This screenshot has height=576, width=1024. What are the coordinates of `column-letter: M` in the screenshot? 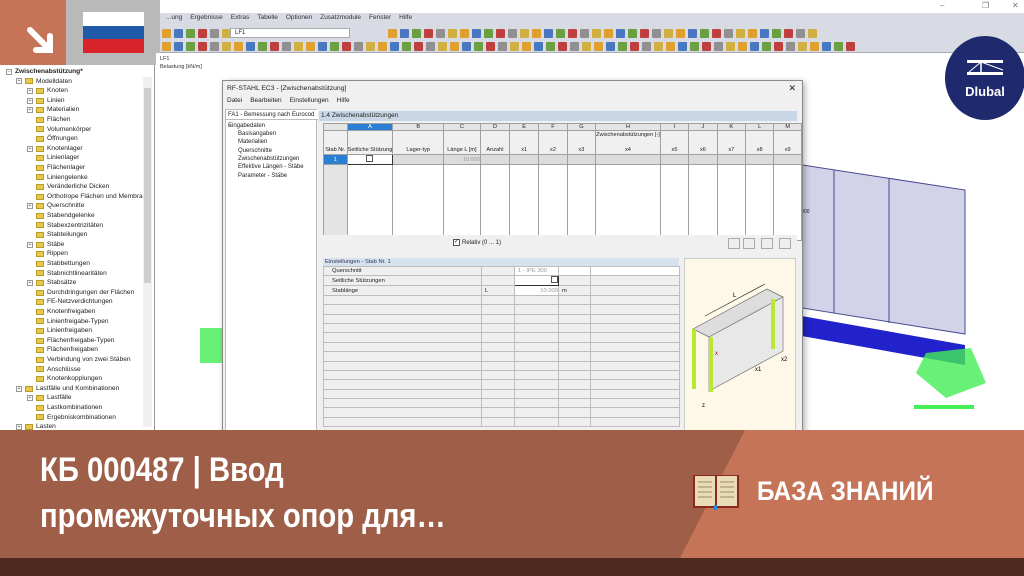 It's located at (787, 127).